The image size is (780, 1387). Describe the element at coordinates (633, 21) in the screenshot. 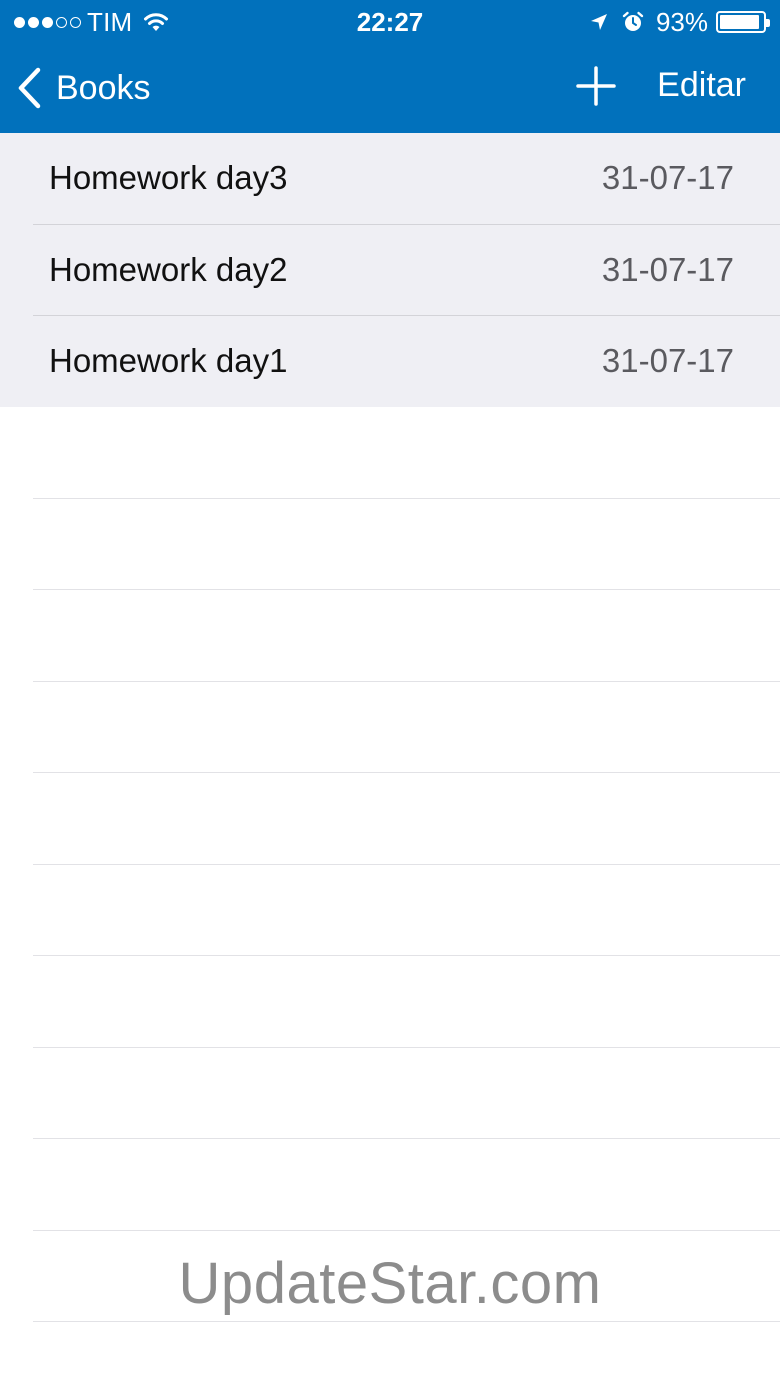

I see `alarm-clock-icon` at that location.